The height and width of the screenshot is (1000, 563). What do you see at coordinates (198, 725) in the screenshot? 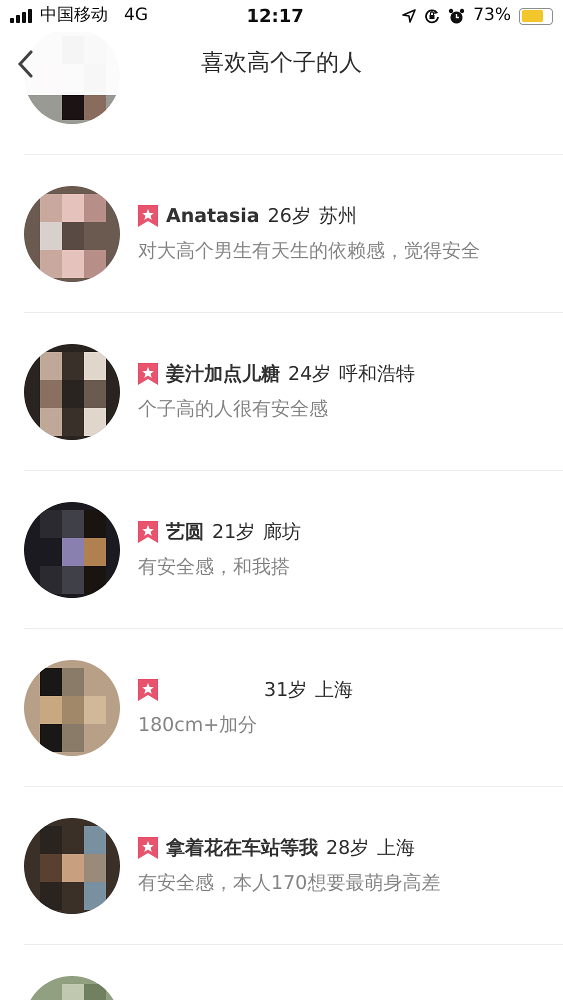
I see `user-bio: 180cm+加分` at bounding box center [198, 725].